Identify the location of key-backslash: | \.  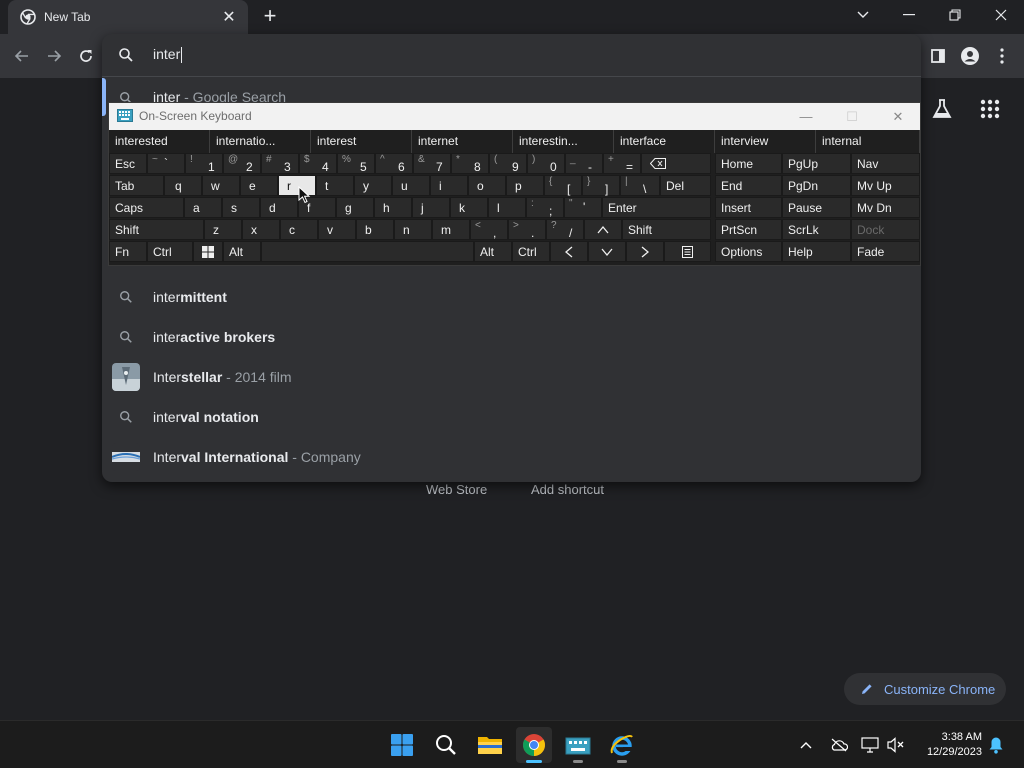
(640, 185).